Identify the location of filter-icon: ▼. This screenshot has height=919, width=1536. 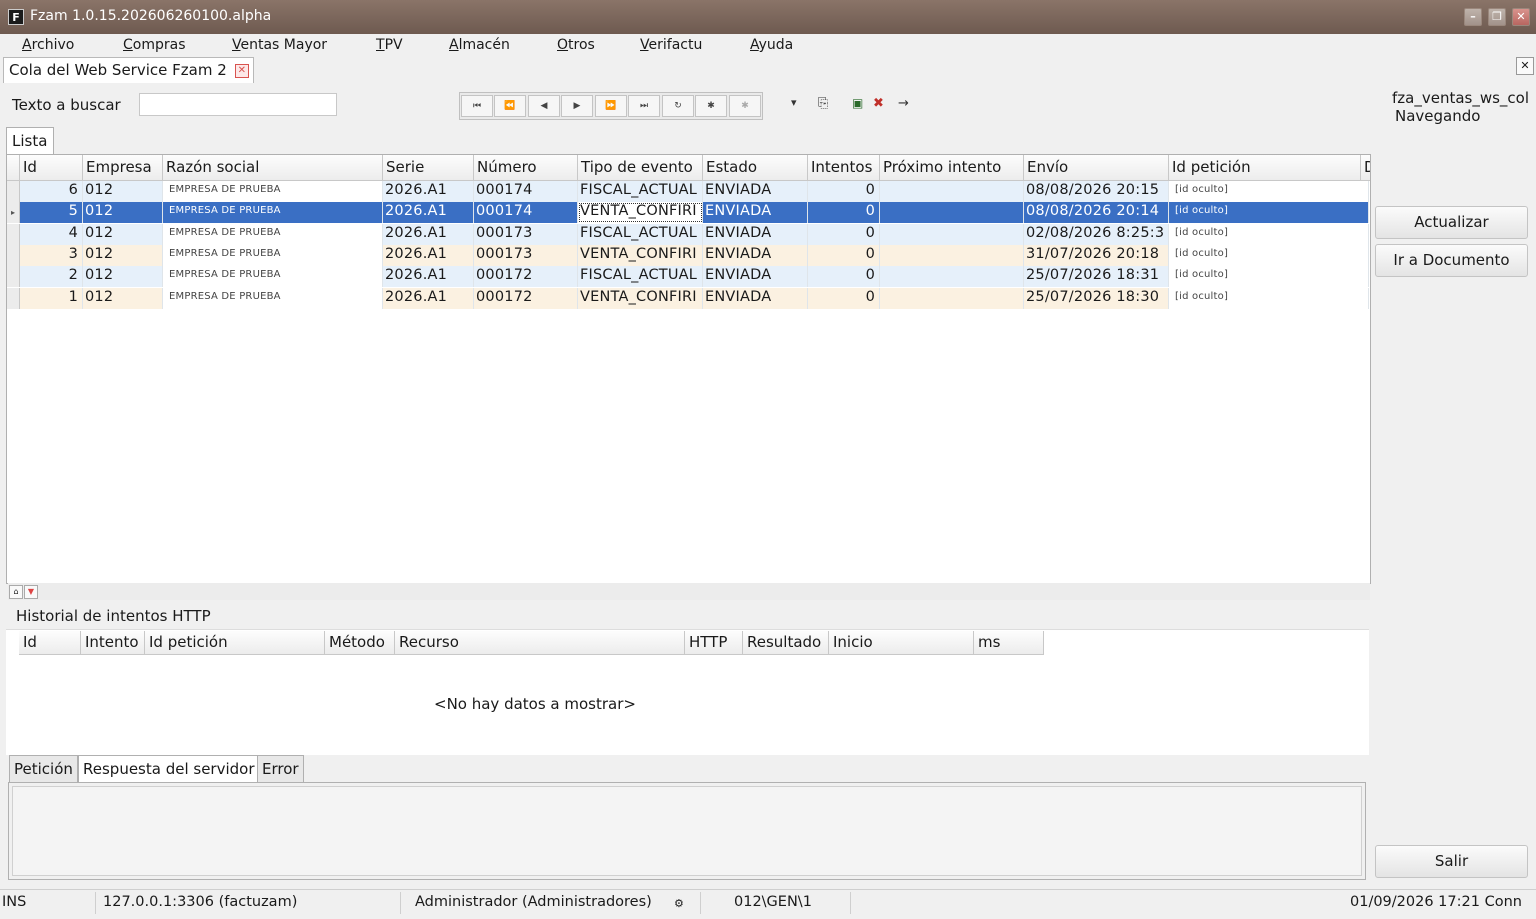
(31, 592).